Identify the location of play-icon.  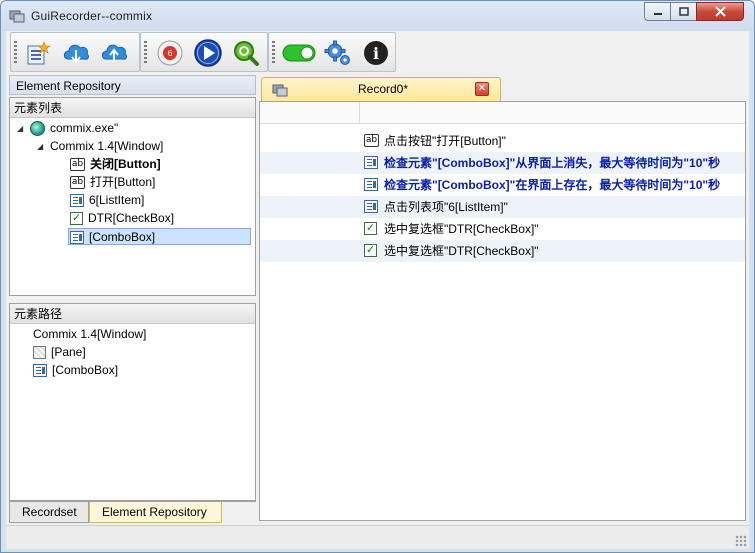
(208, 53).